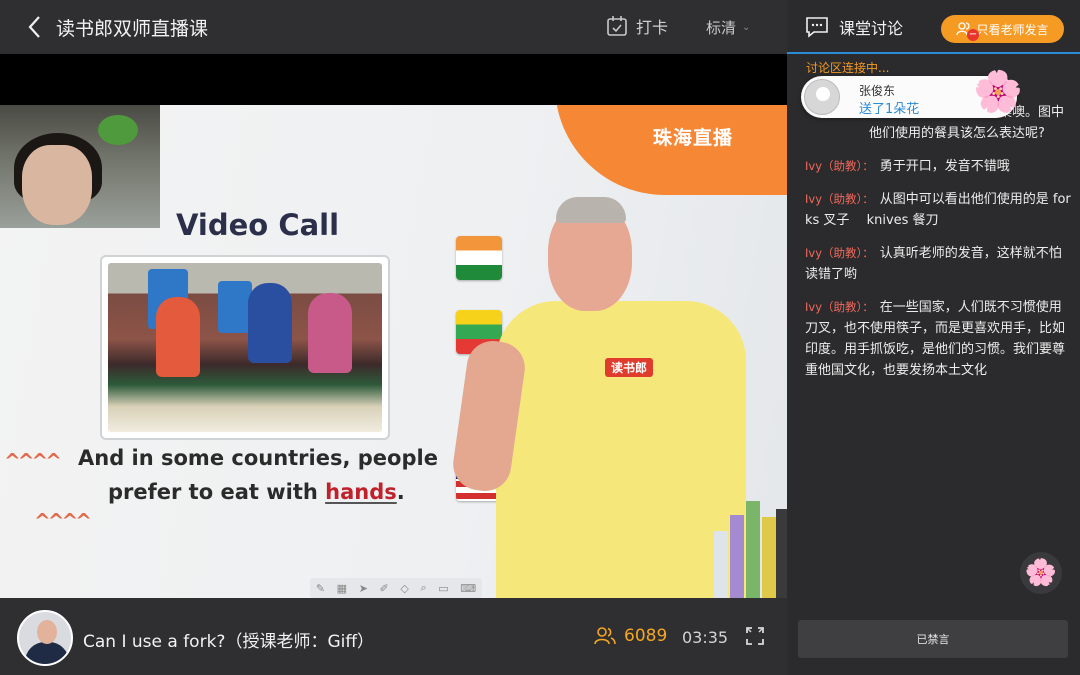 The height and width of the screenshot is (675, 1080). What do you see at coordinates (933, 27) in the screenshot?
I see `chat-header: 课堂讨论 − 只看老师发言` at bounding box center [933, 27].